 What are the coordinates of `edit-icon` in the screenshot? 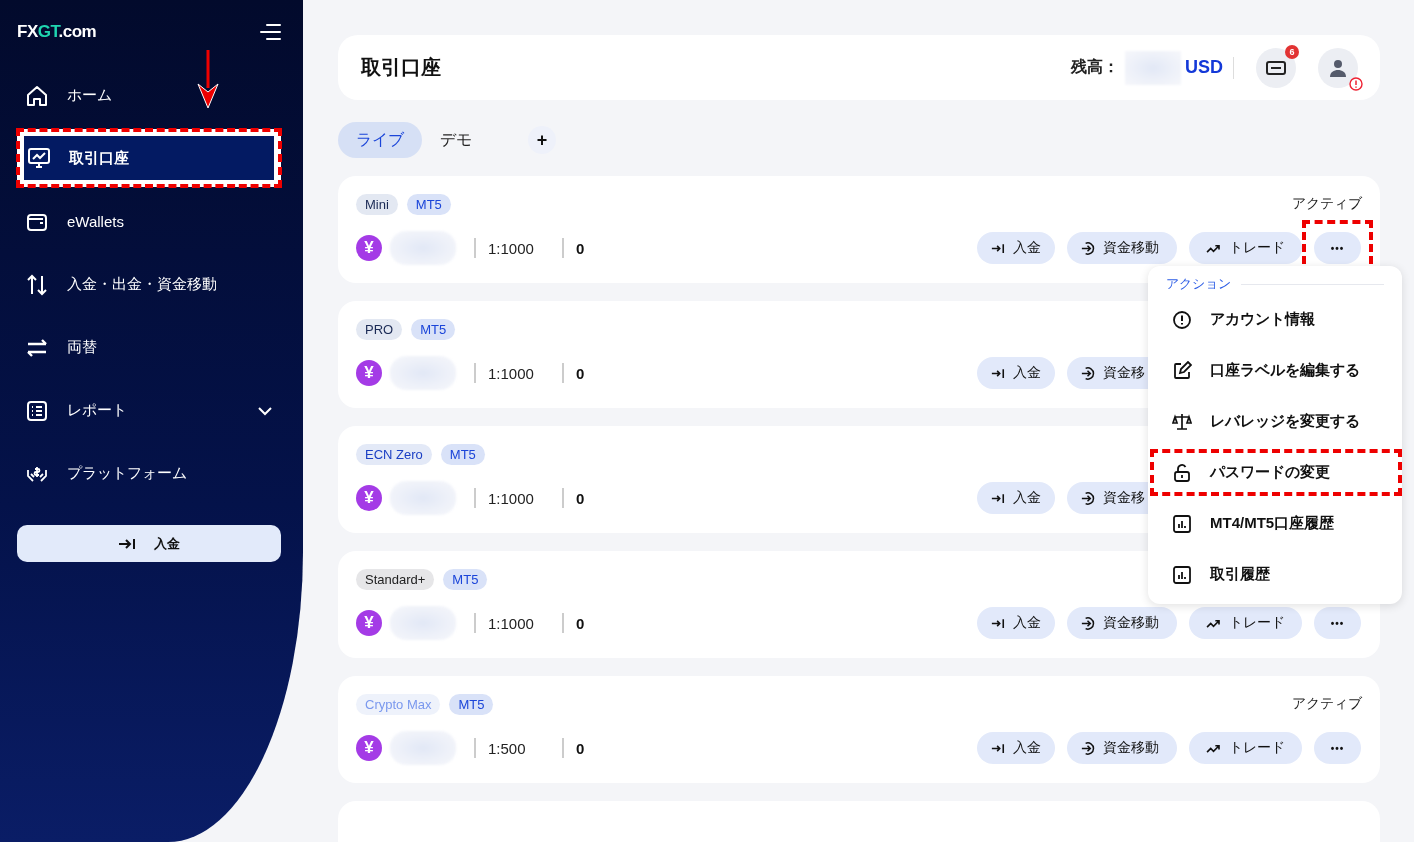 It's located at (1182, 370).